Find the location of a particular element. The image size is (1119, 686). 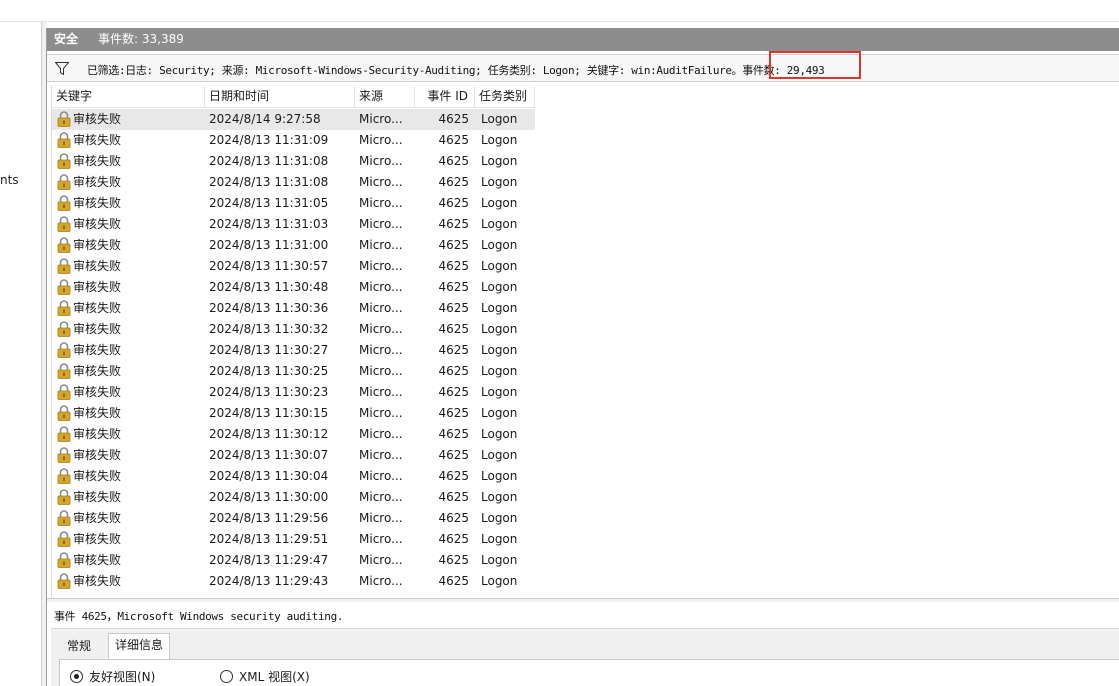

table-row: 审核失败 2024/8/13 11:30:25 Micro... 4625 Logon is located at coordinates (585, 371).